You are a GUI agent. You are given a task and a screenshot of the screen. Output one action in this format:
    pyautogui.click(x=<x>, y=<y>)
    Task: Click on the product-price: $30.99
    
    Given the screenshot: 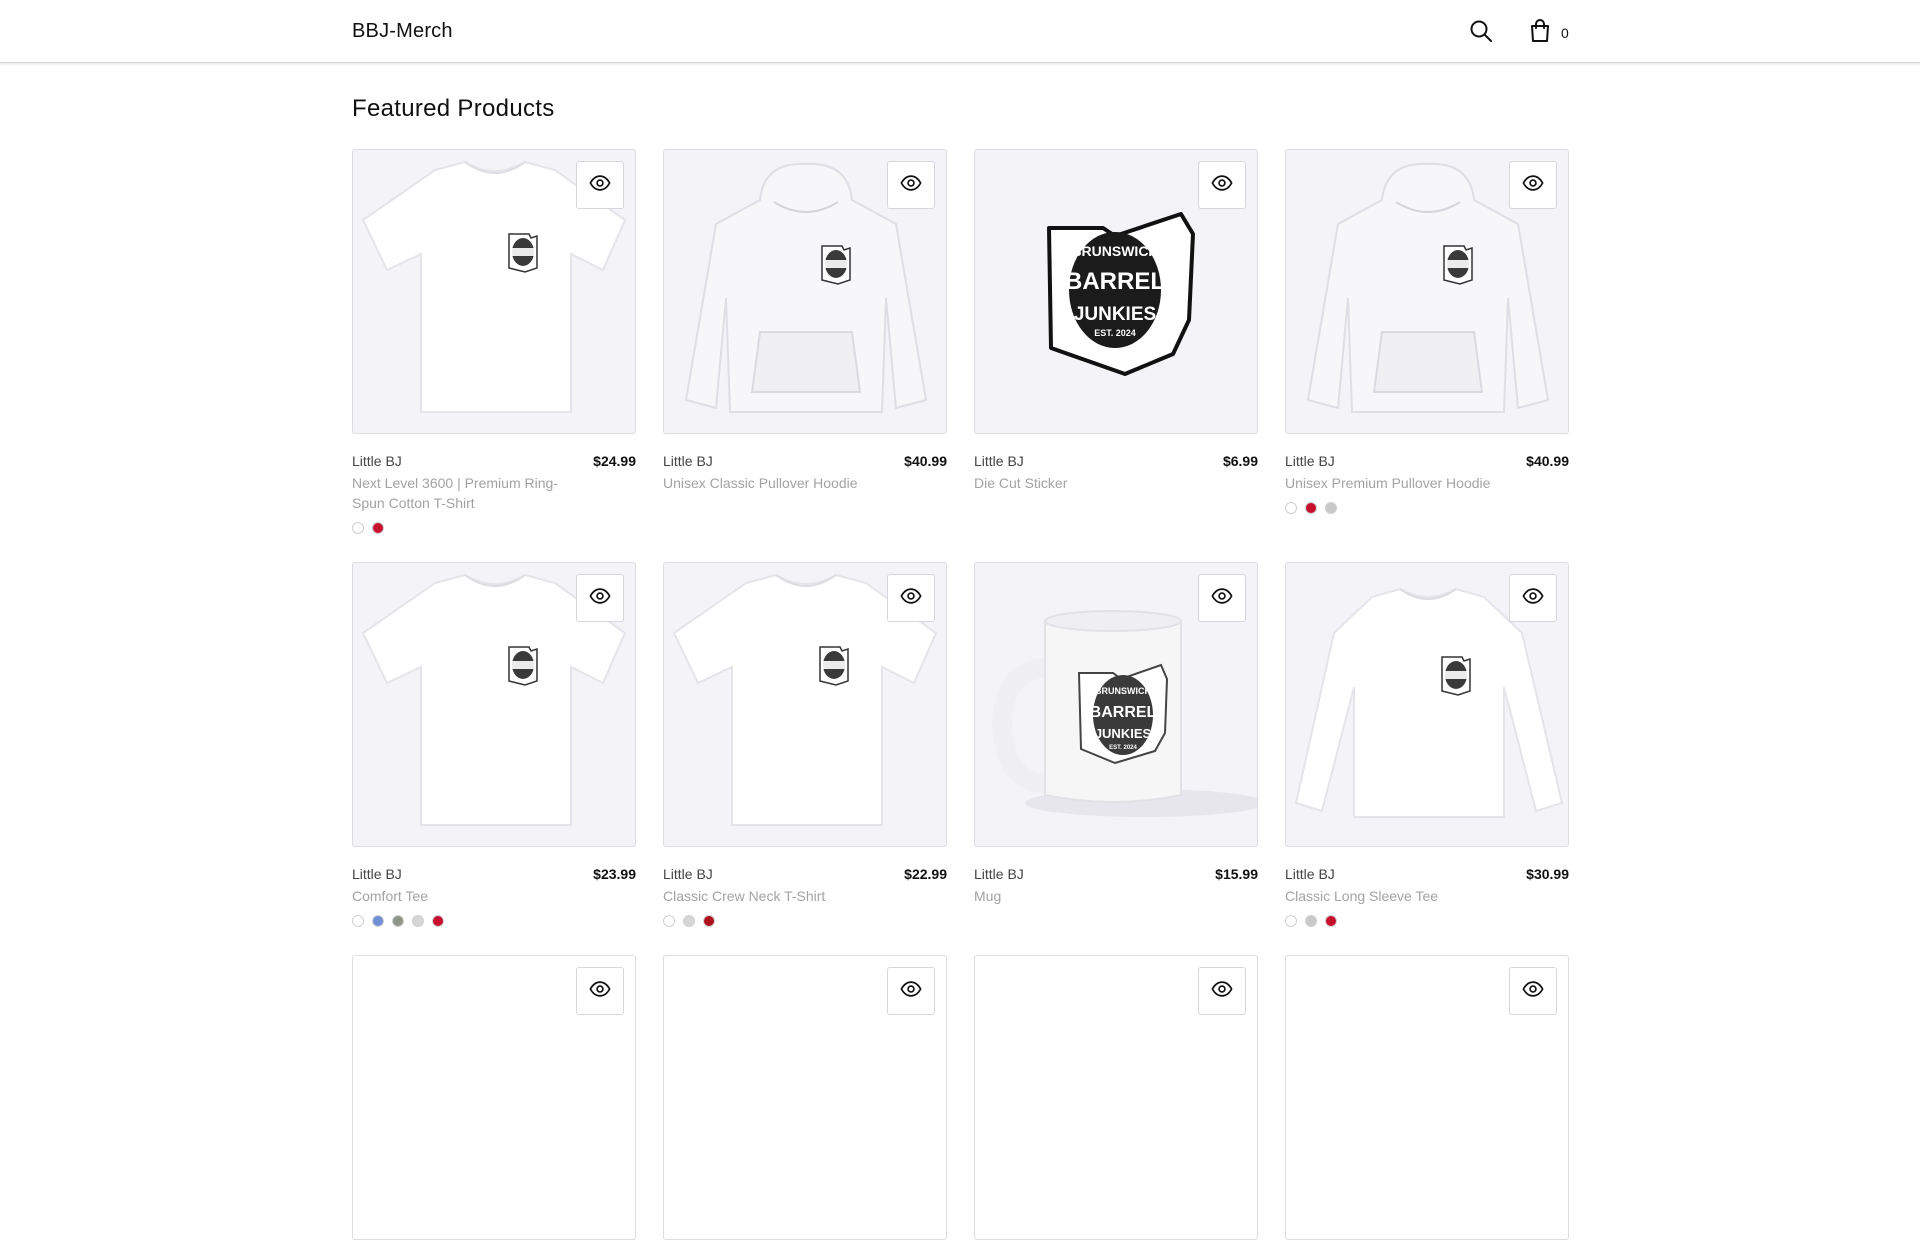 What is the action you would take?
    pyautogui.click(x=1547, y=874)
    